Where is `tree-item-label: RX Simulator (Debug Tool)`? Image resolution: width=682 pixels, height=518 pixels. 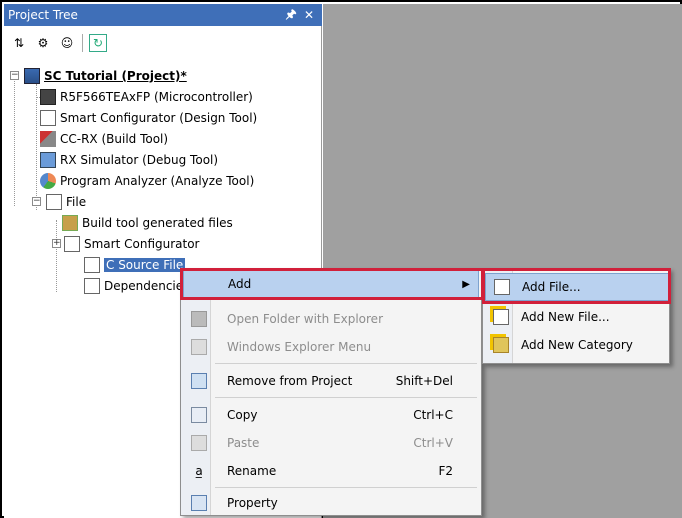
tree-item-label: RX Simulator (Debug Tool) is located at coordinates (139, 160).